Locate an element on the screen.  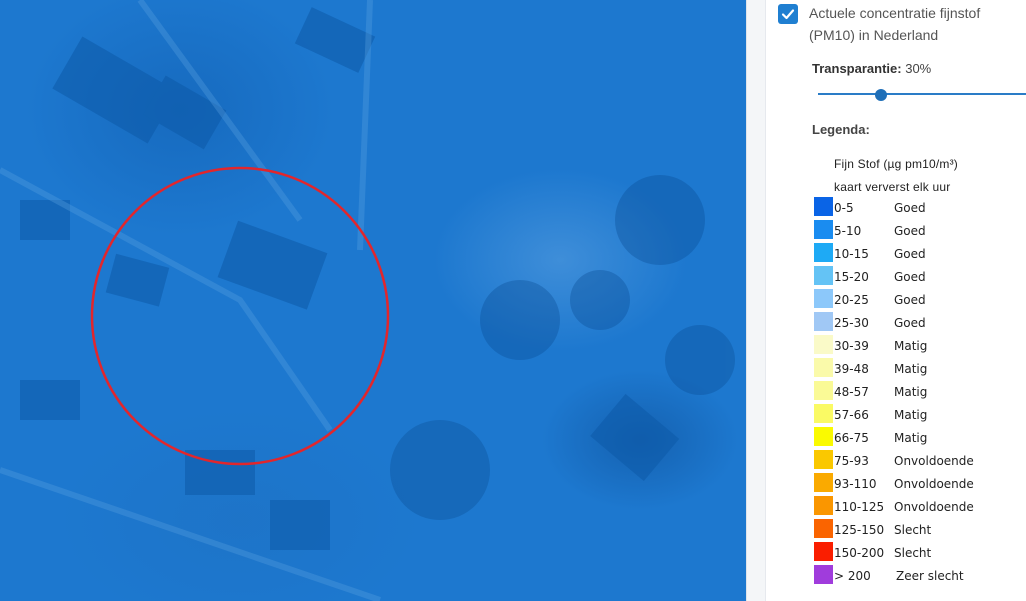
layer-checkbox is located at coordinates (788, 14).